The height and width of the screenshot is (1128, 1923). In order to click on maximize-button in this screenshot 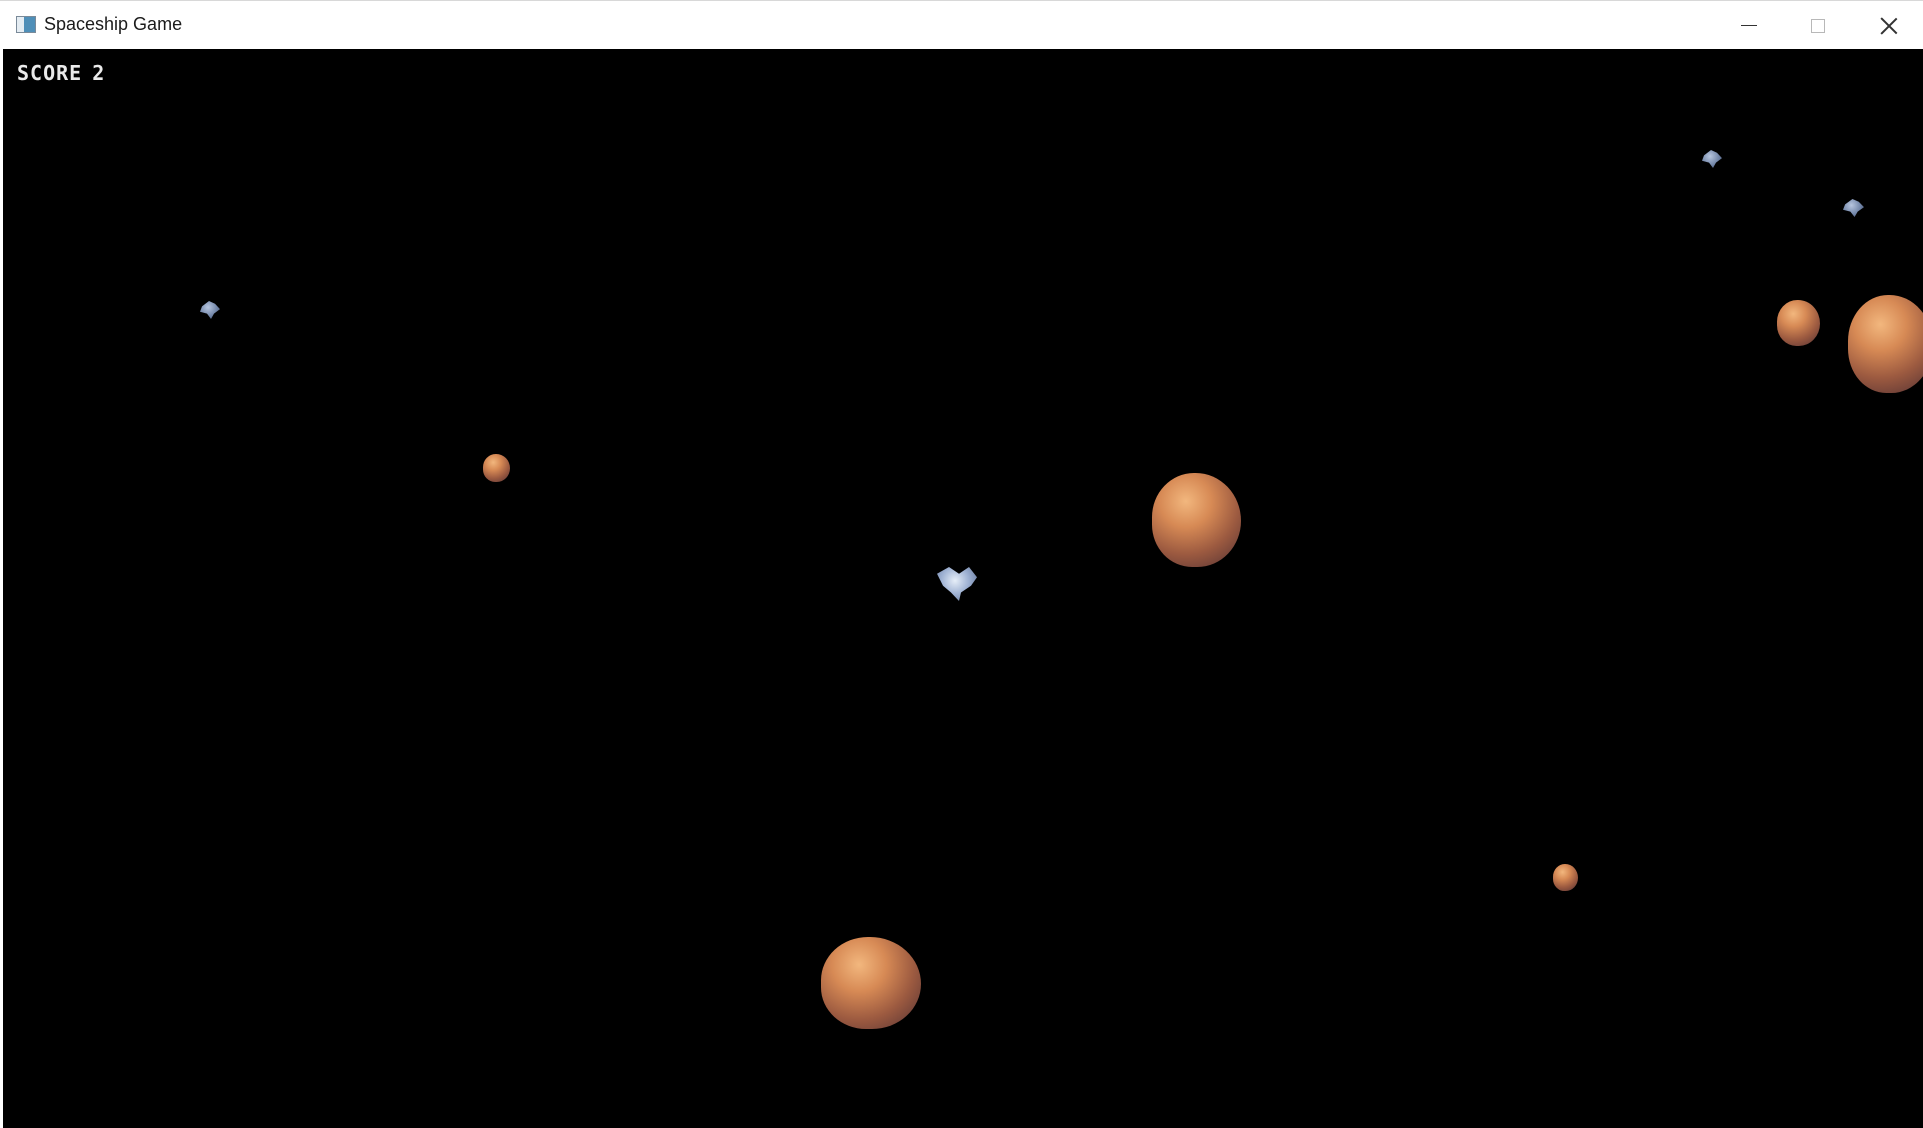, I will do `click(1817, 25)`.